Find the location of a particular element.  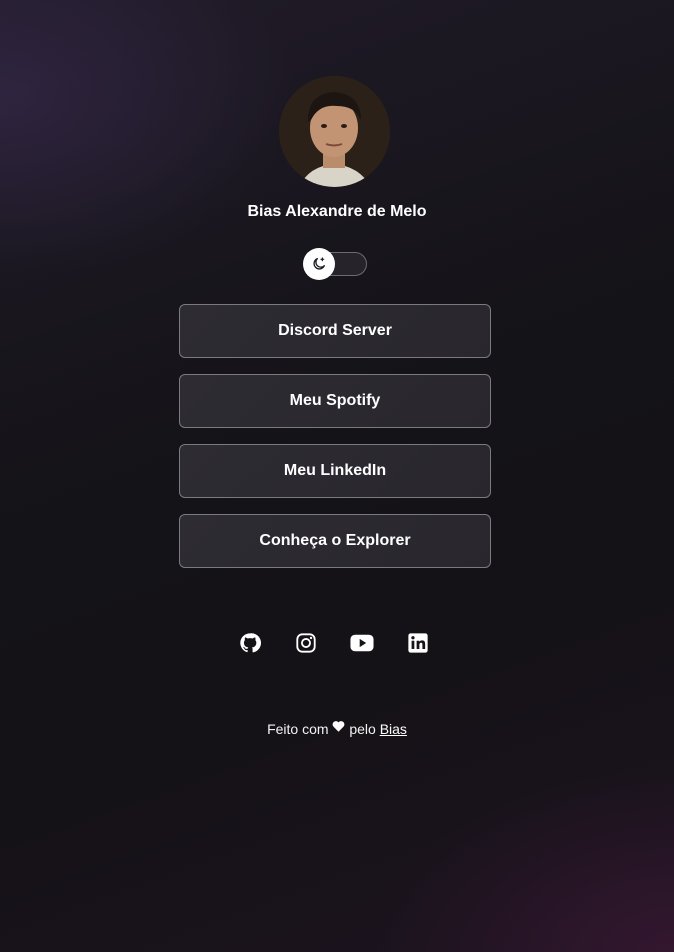

avatar is located at coordinates (334, 131).